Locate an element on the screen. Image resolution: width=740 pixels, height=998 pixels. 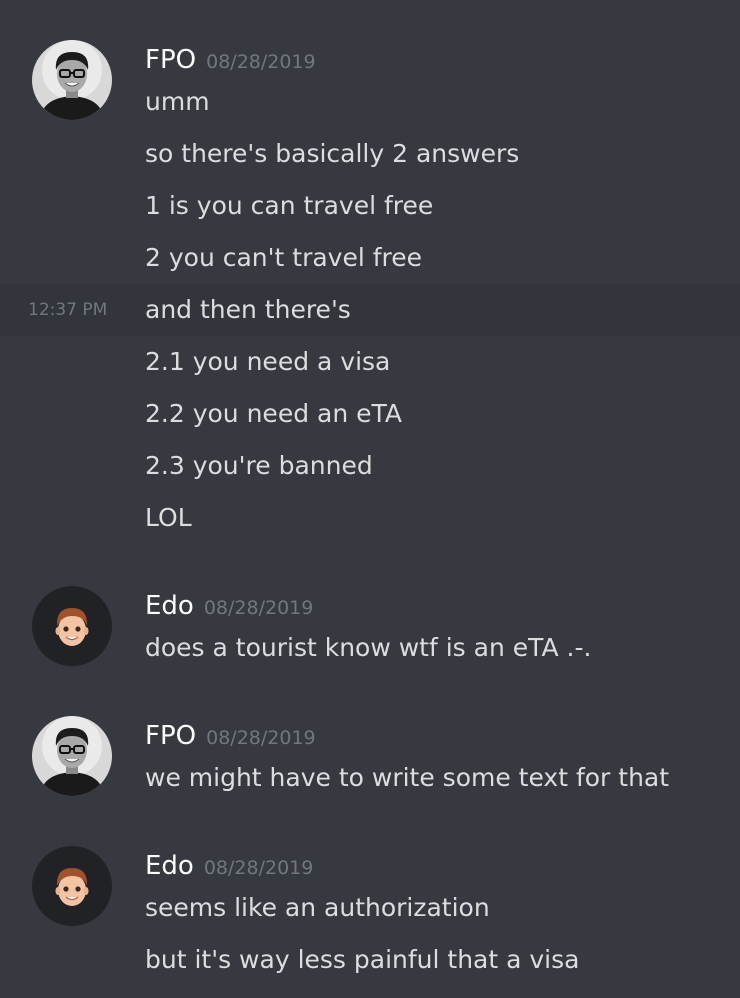
message-line: 2.3 you're banned is located at coordinates (370, 466).